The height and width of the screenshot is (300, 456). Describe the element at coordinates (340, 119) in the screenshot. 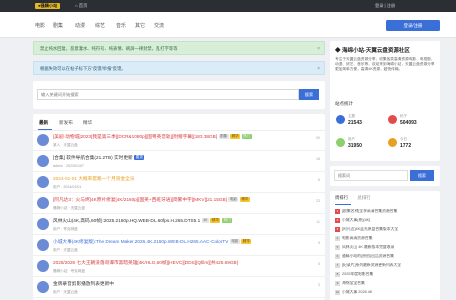

I see `topics-icon` at that location.